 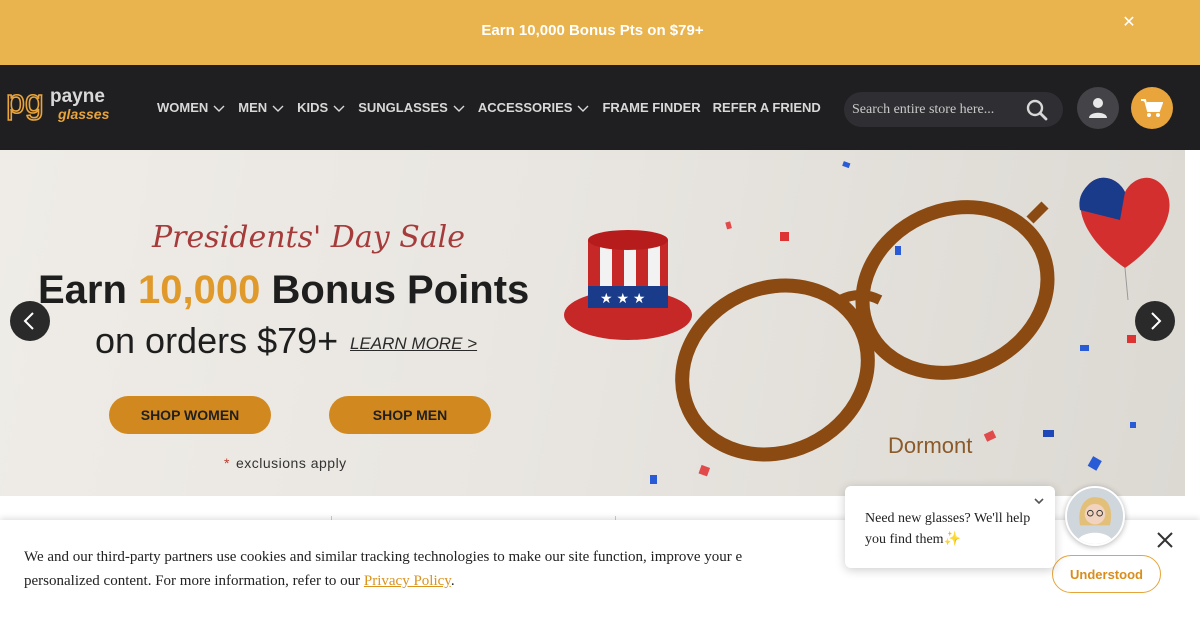 What do you see at coordinates (1124, 239) in the screenshot?
I see `flag-heart-balloon` at bounding box center [1124, 239].